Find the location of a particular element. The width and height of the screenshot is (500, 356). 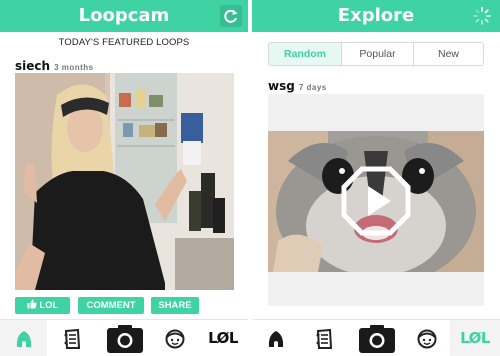

post-time-ago: 3 months is located at coordinates (74, 67).